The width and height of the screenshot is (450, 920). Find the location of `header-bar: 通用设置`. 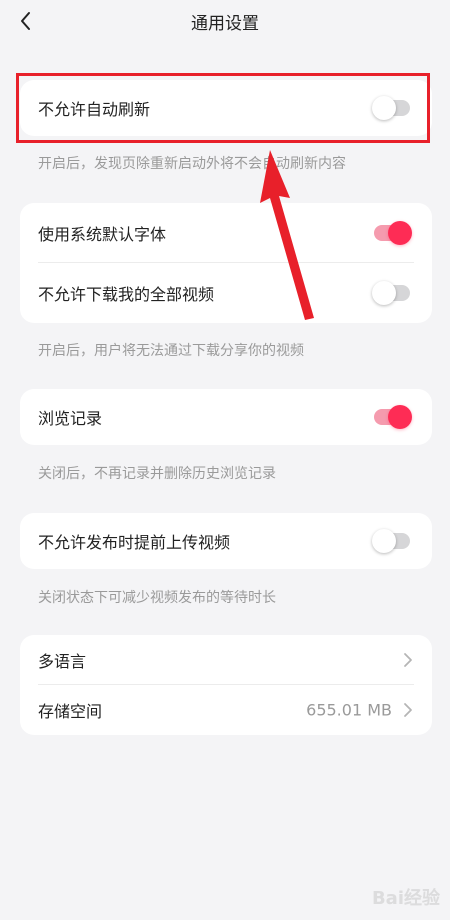

header-bar: 通用设置 is located at coordinates (225, 22).